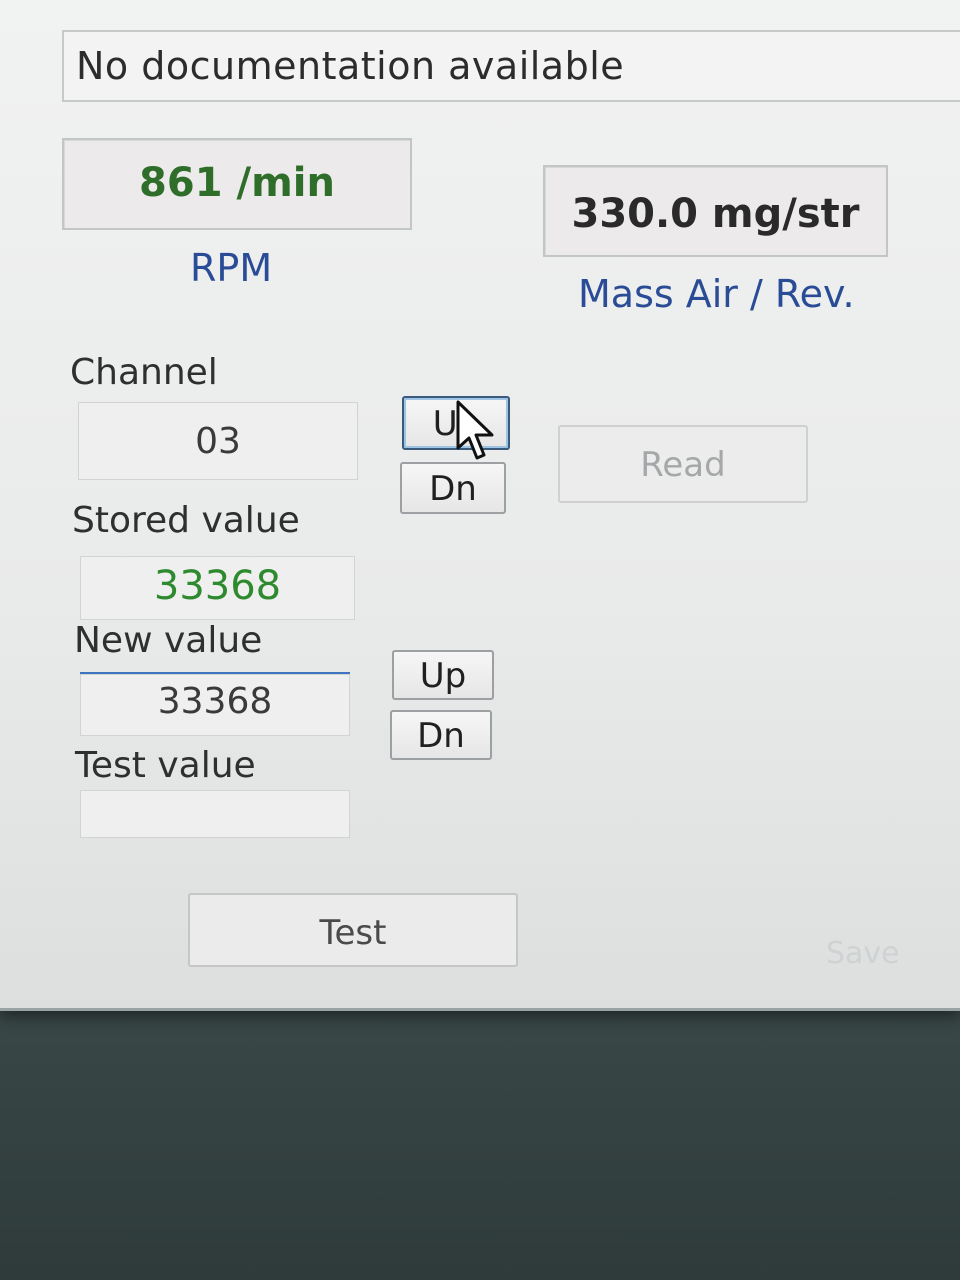 The image size is (960, 1280). Describe the element at coordinates (218, 441) in the screenshot. I see `channel-field: 03` at that location.